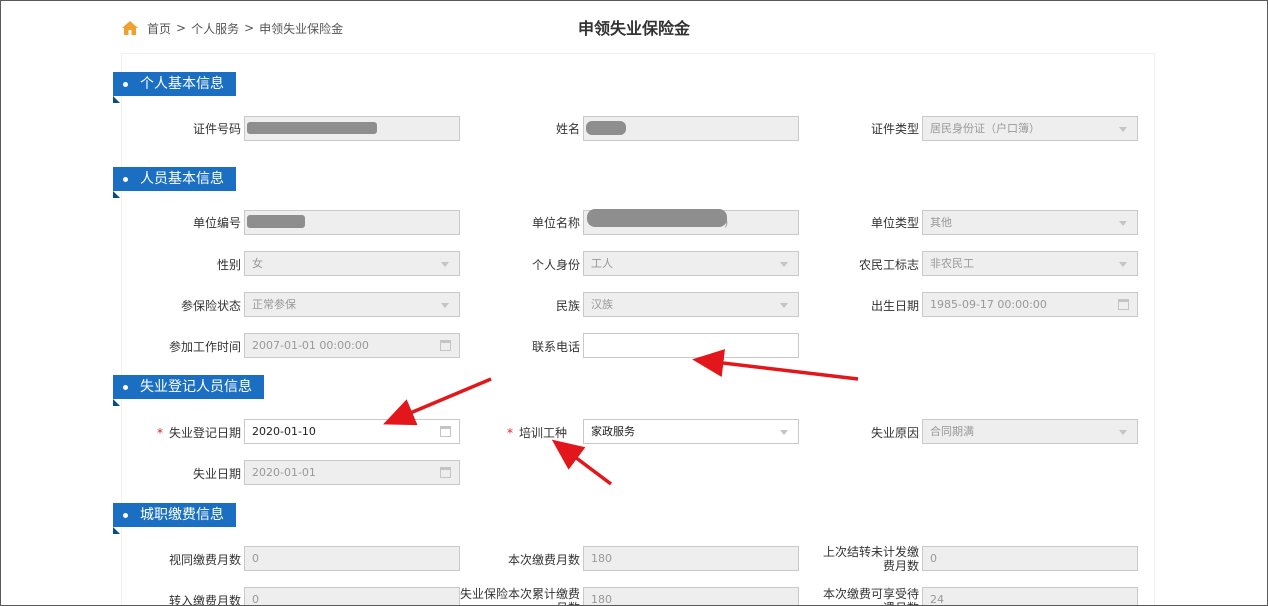 The height and width of the screenshot is (606, 1268). What do you see at coordinates (582, 462) in the screenshot?
I see `arrow-to-training` at bounding box center [582, 462].